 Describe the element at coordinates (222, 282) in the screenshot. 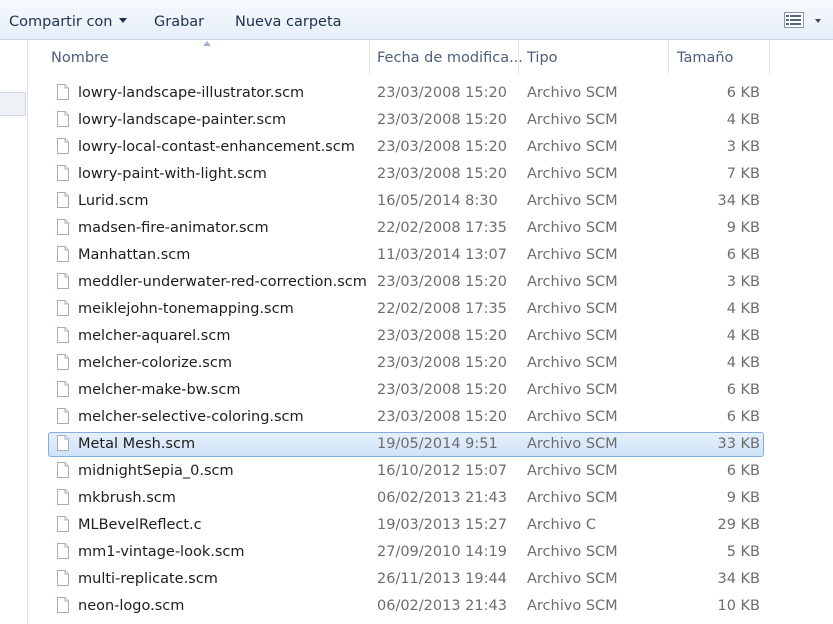

I see `file-name: meddler-underwater-red-correction.scm` at that location.